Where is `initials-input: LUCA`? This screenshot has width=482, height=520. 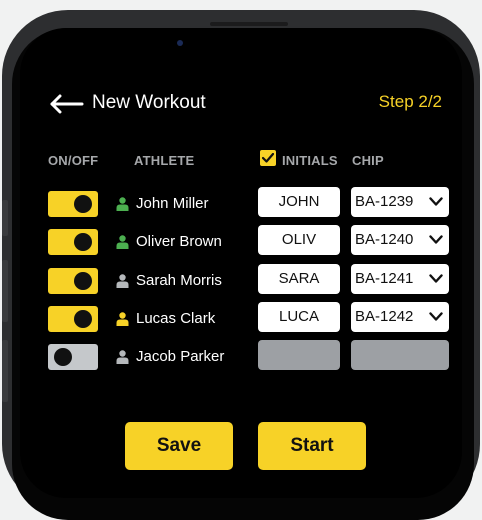
initials-input: LUCA is located at coordinates (299, 317).